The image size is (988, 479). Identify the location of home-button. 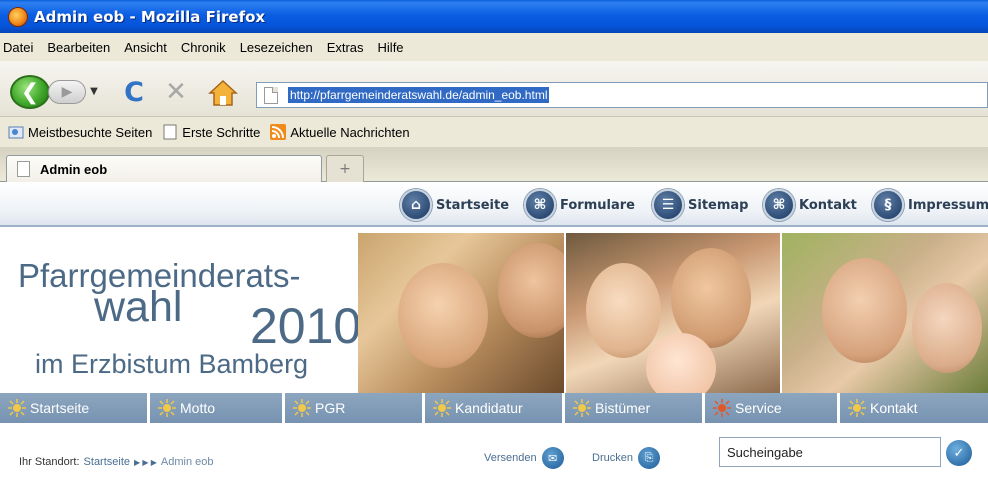
(223, 93).